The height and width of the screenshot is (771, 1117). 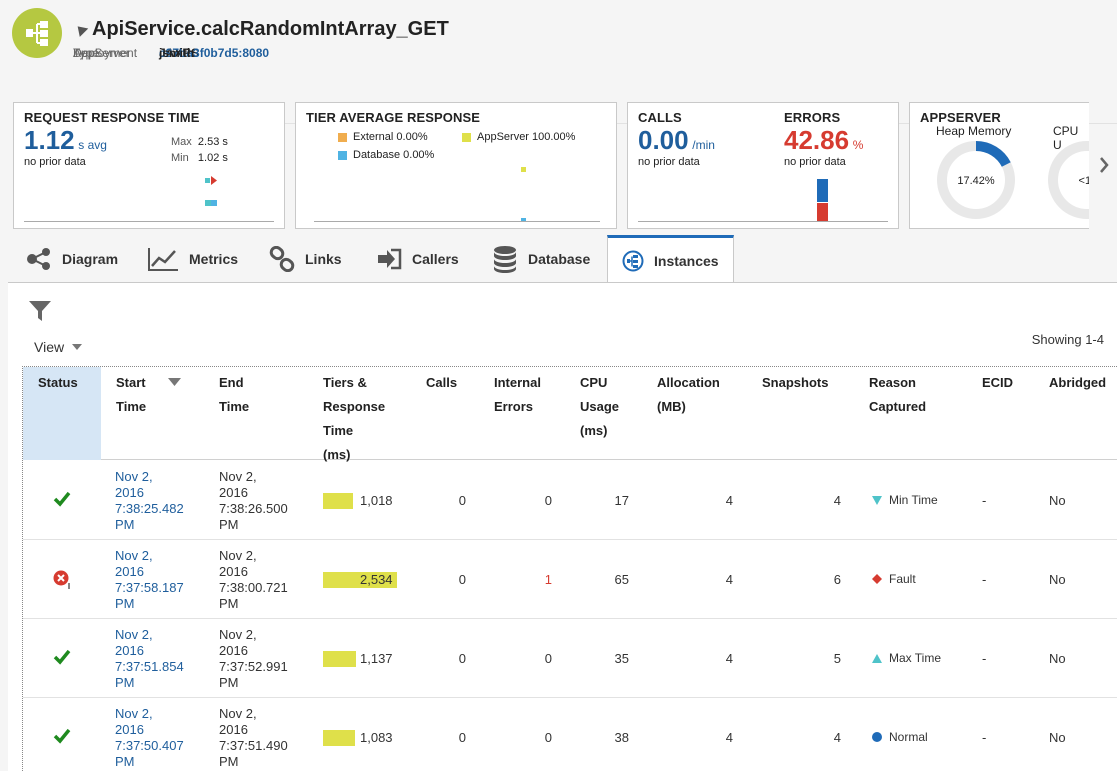 What do you see at coordinates (211, 191) in the screenshot?
I see `sparkline-markers-icon` at bounding box center [211, 191].